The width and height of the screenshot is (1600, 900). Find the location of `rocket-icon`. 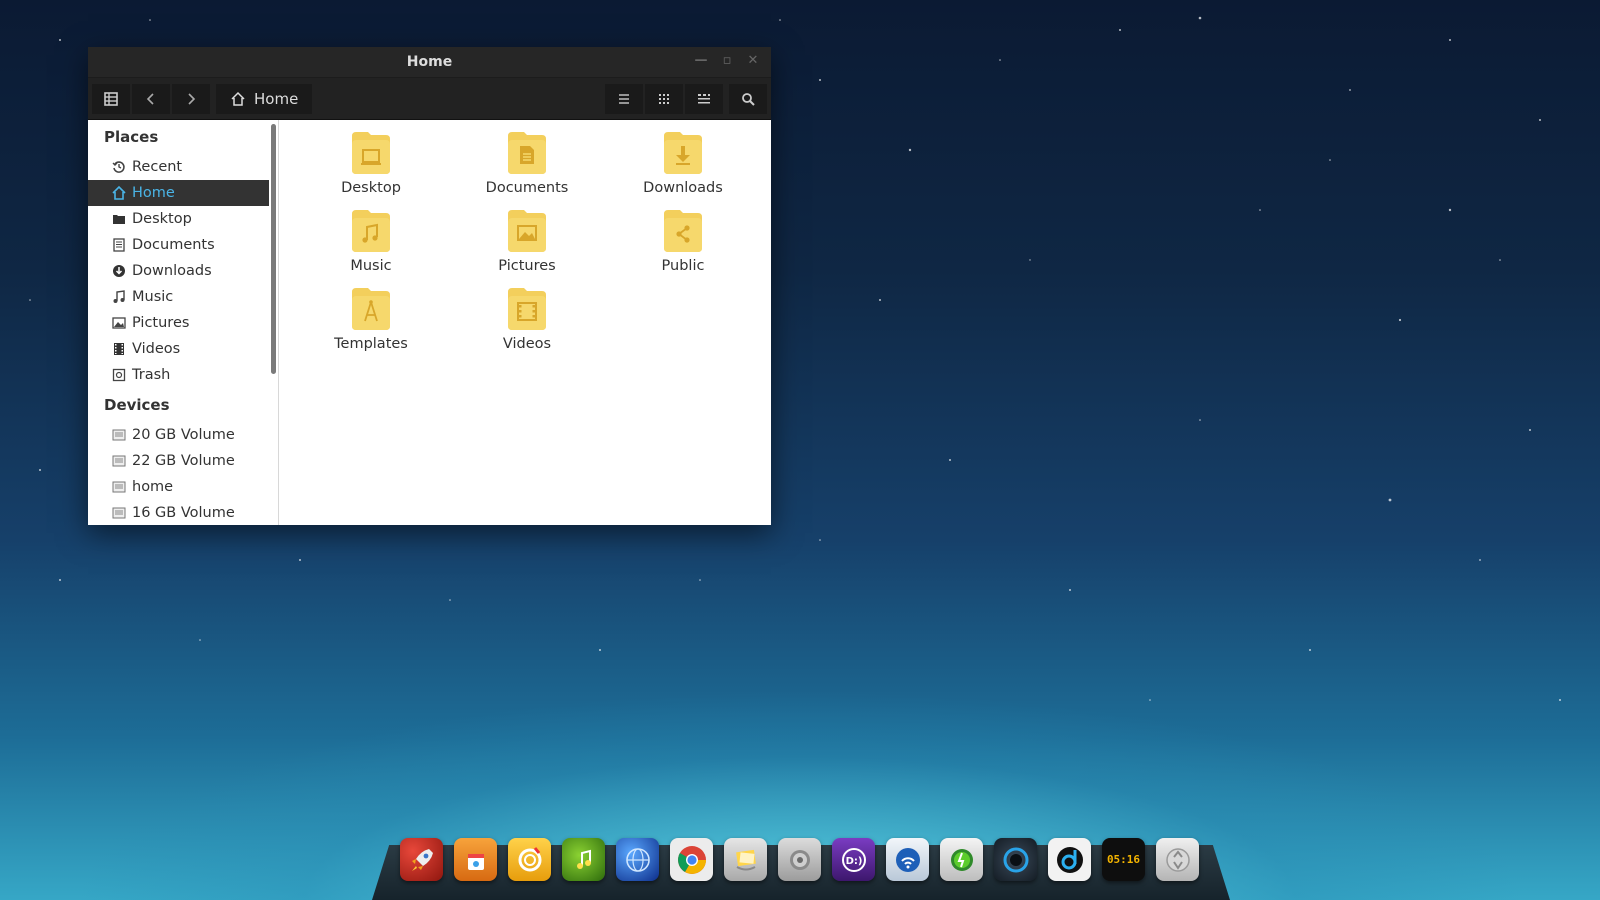

rocket-icon is located at coordinates (422, 859).